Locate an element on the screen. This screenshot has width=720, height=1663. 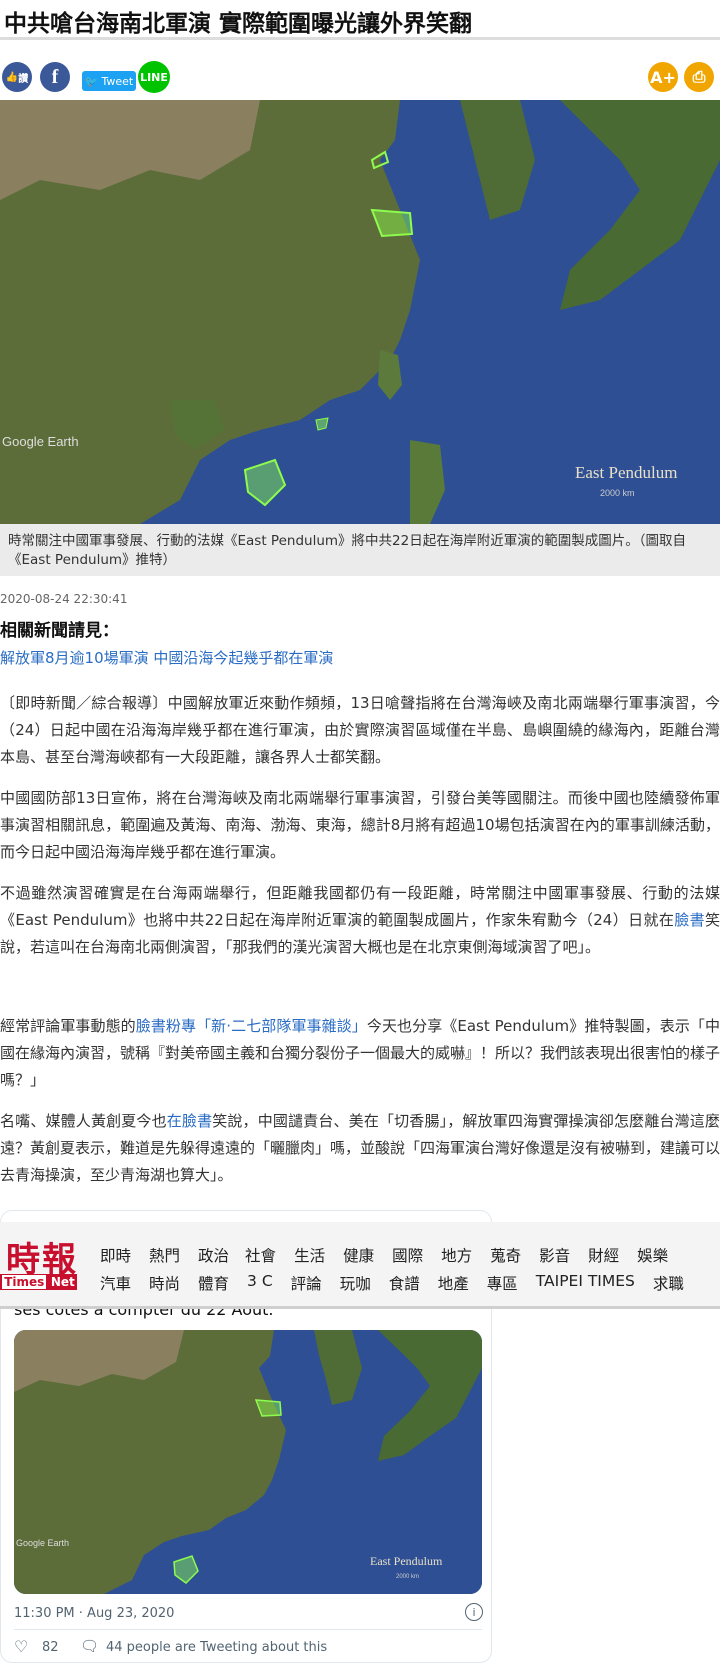
nav-item: 國際 is located at coordinates (407, 1255).